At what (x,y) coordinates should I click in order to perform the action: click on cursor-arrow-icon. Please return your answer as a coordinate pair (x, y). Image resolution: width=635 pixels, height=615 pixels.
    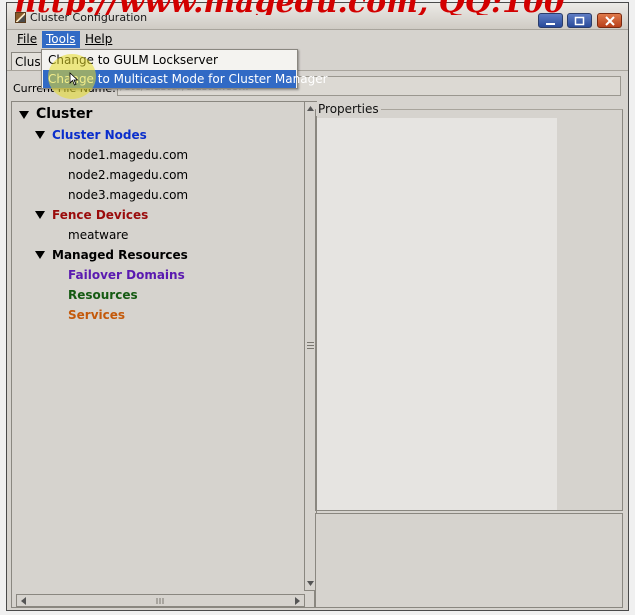
    Looking at the image, I should click on (74, 79).